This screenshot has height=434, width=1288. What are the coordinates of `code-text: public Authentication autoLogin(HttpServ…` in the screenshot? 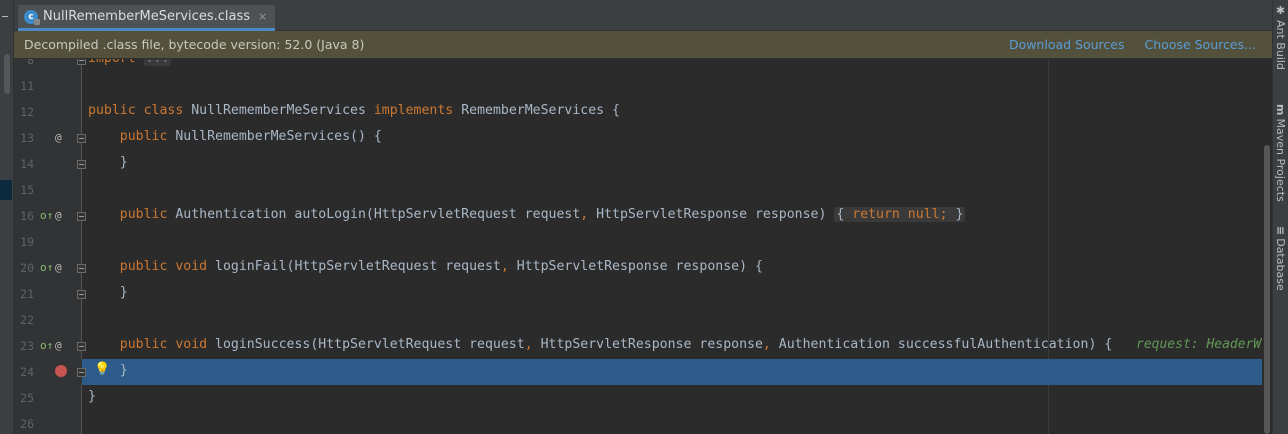 It's located at (542, 214).